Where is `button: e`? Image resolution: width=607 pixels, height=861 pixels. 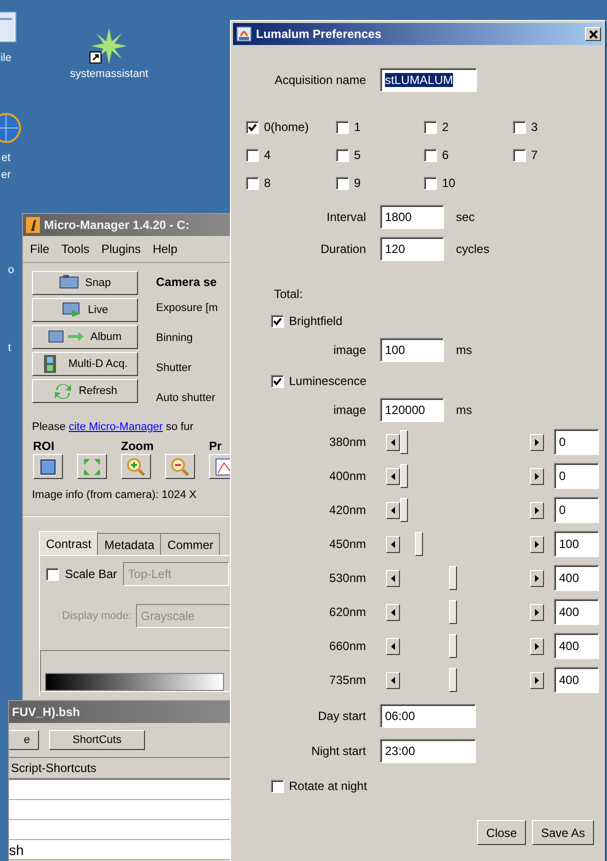
button: e is located at coordinates (24, 740).